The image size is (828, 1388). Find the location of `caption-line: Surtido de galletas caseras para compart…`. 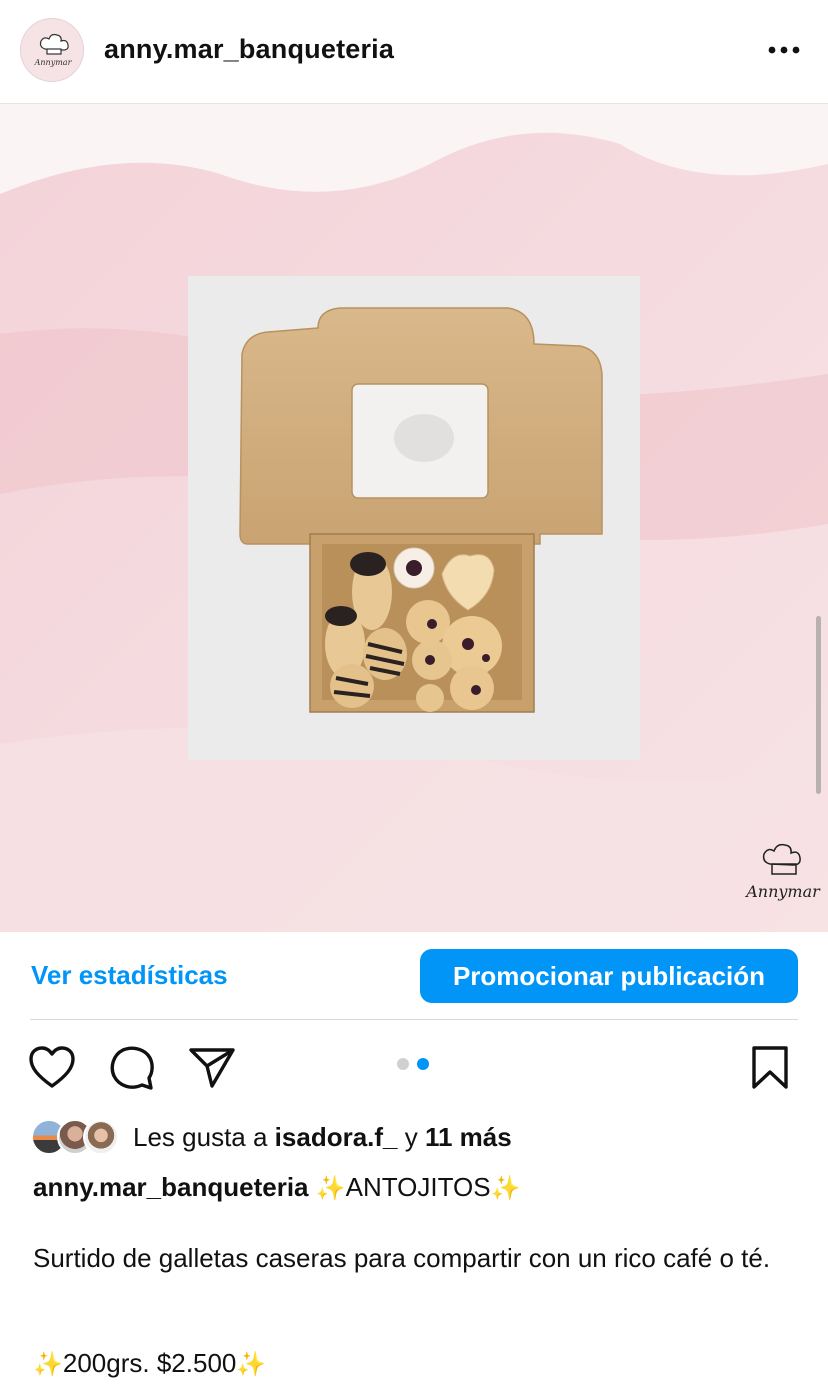

caption-line: Surtido de galletas caseras para compart… is located at coordinates (402, 1258).